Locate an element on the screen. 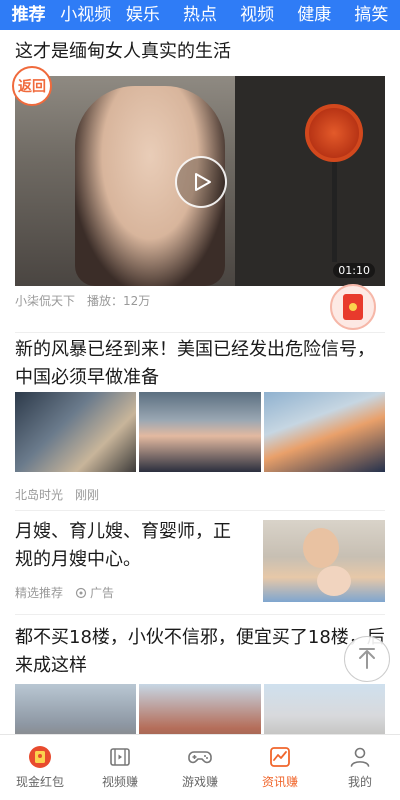  nav-news-earn: 资讯赚 is located at coordinates (280, 767).